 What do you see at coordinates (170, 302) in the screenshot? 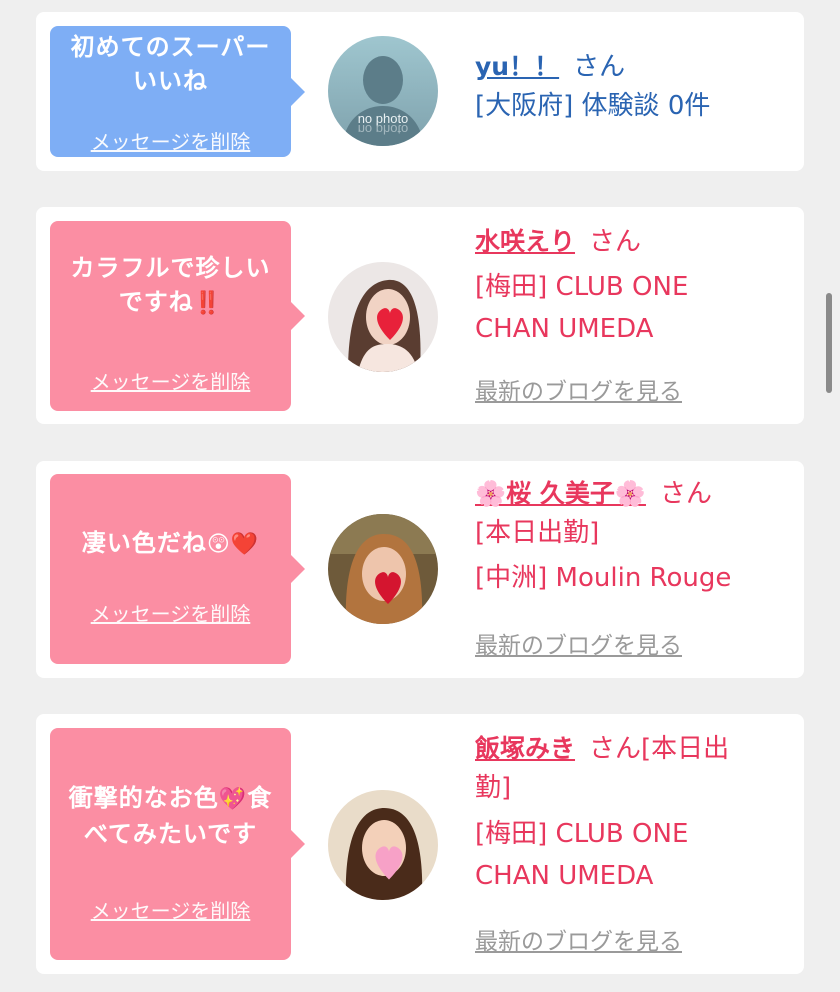
I see `message-line: ですね‼️` at bounding box center [170, 302].